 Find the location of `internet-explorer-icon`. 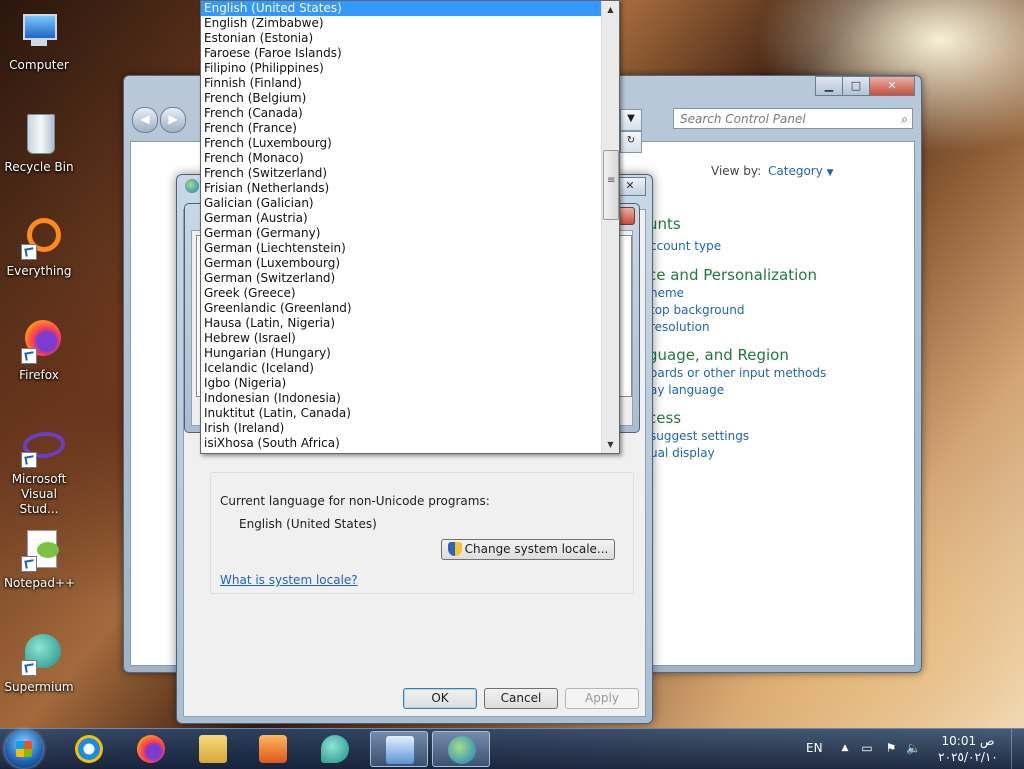

internet-explorer-icon is located at coordinates (89, 749).